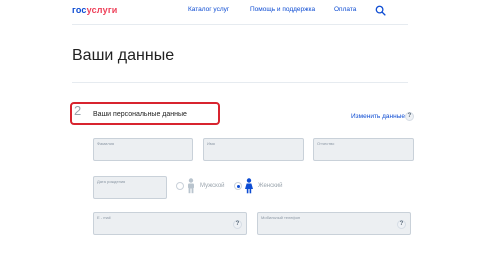 This screenshot has width=480, height=272. I want to click on lastname-label: Фамилия, so click(105, 143).